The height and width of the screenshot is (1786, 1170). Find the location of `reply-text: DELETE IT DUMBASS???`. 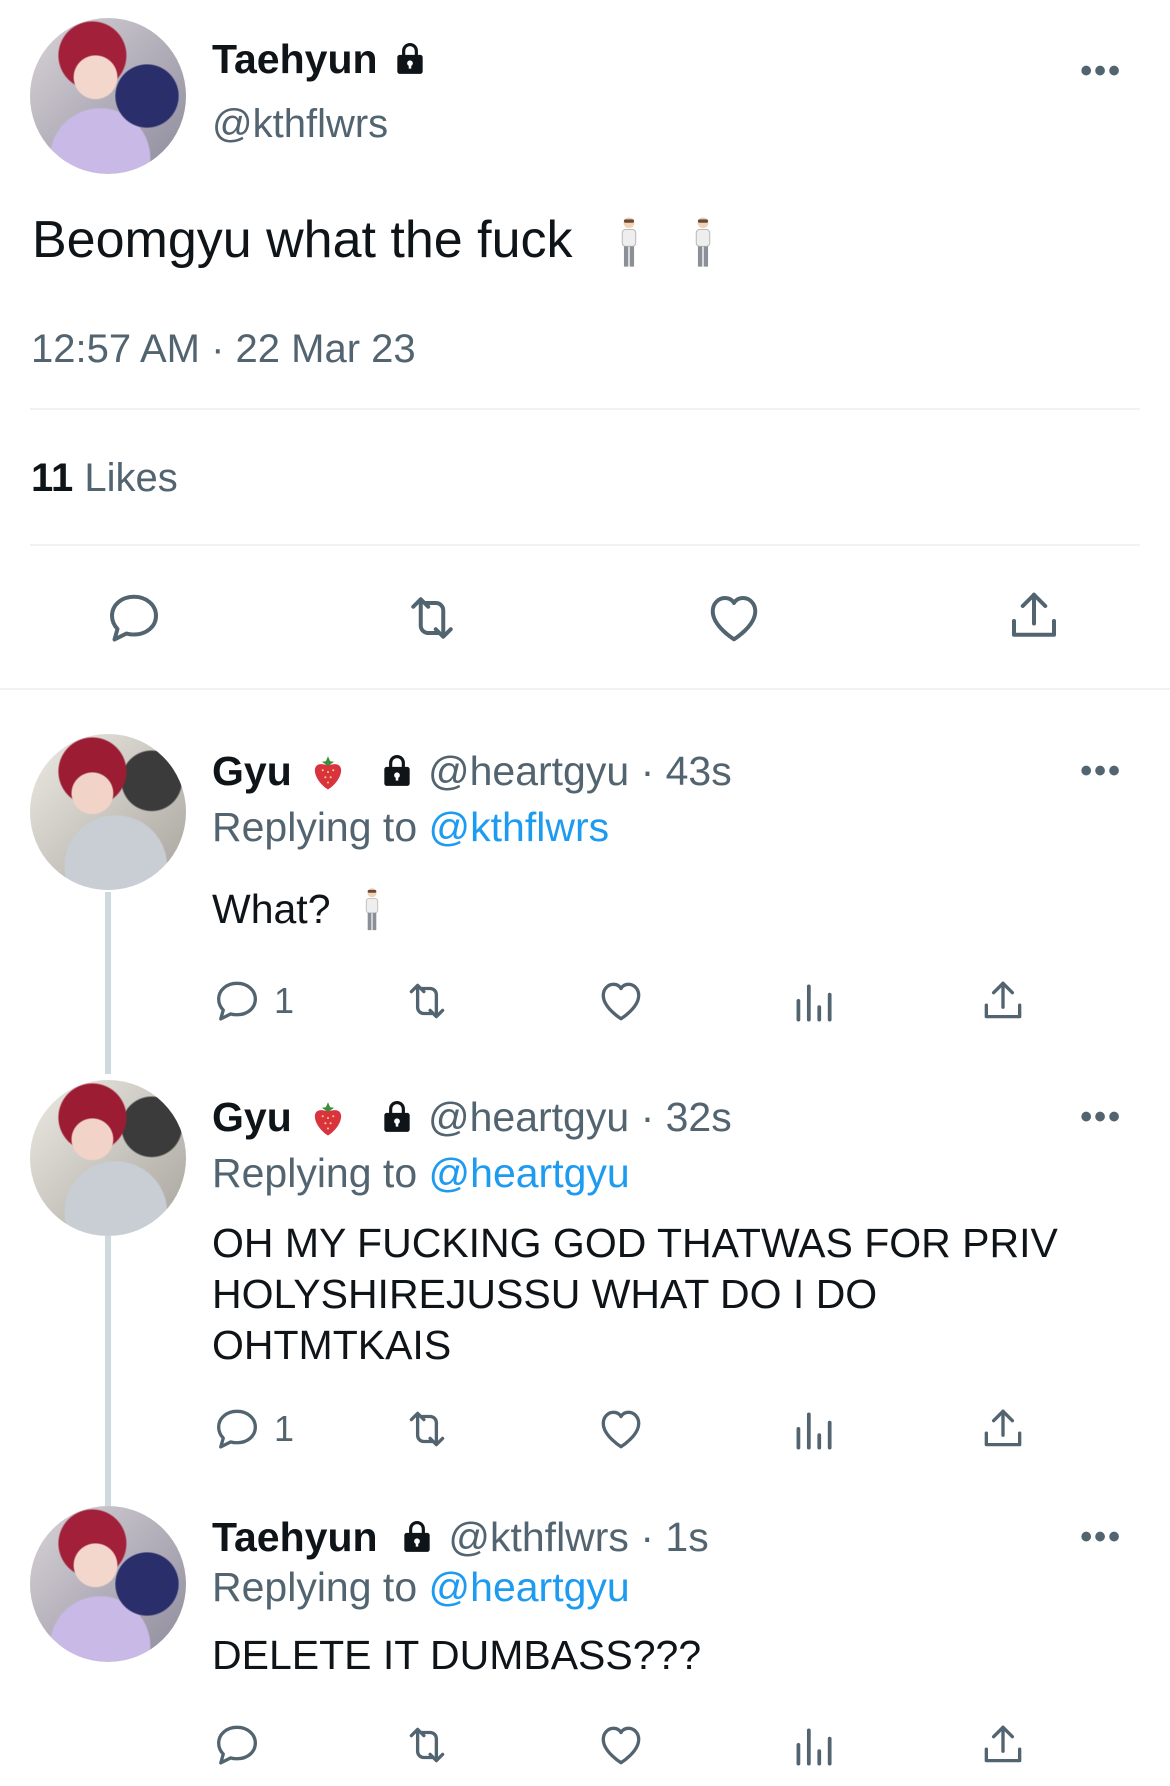

reply-text: DELETE IT DUMBASS??? is located at coordinates (457, 1655).